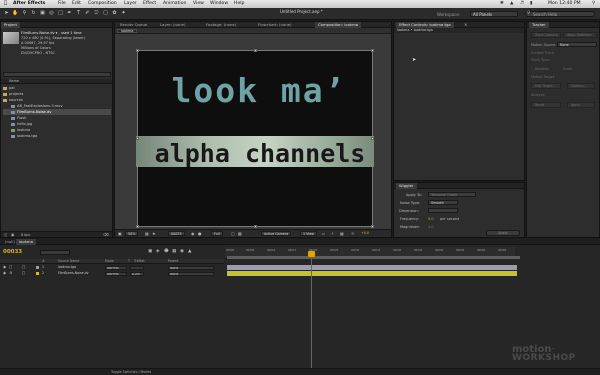  What do you see at coordinates (127, 31) in the screenshot?
I see `breadcrumb-lookma: lookma` at bounding box center [127, 31].